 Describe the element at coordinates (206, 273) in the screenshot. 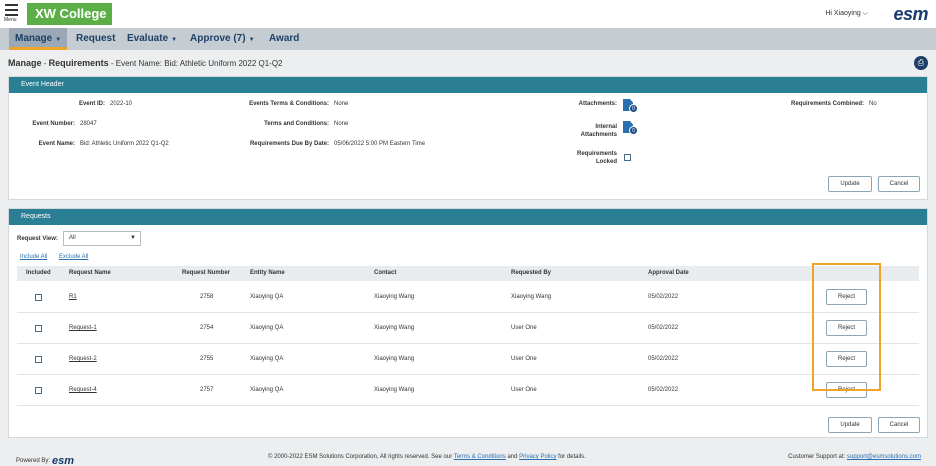

I see `col-request-number: Request Number` at that location.